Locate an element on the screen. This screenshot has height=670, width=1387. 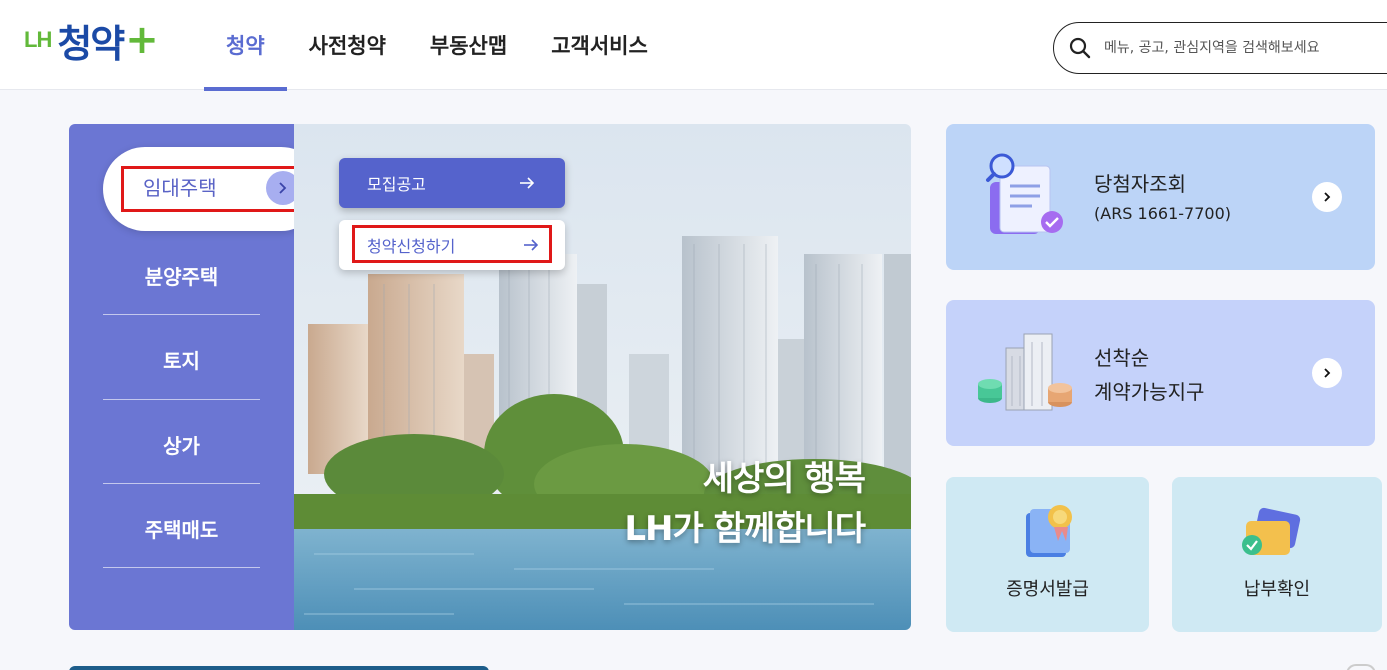
certificate-issue-card: 증명서발급 is located at coordinates (1047, 554).